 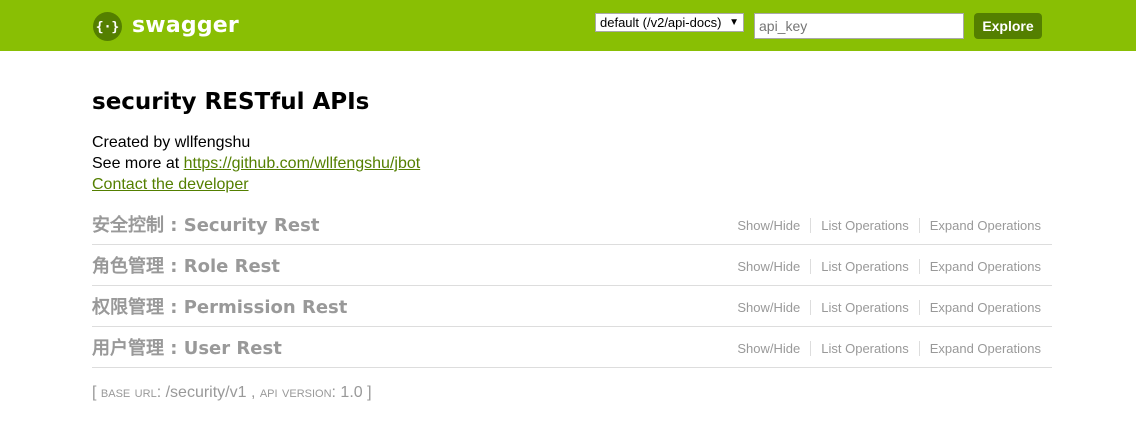 What do you see at coordinates (96, 392) in the screenshot?
I see `footer-open: [` at bounding box center [96, 392].